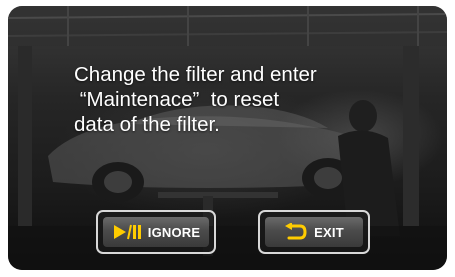 The image size is (455, 277). Describe the element at coordinates (174, 232) in the screenshot. I see `ignore-button-label: IGNORE` at that location.